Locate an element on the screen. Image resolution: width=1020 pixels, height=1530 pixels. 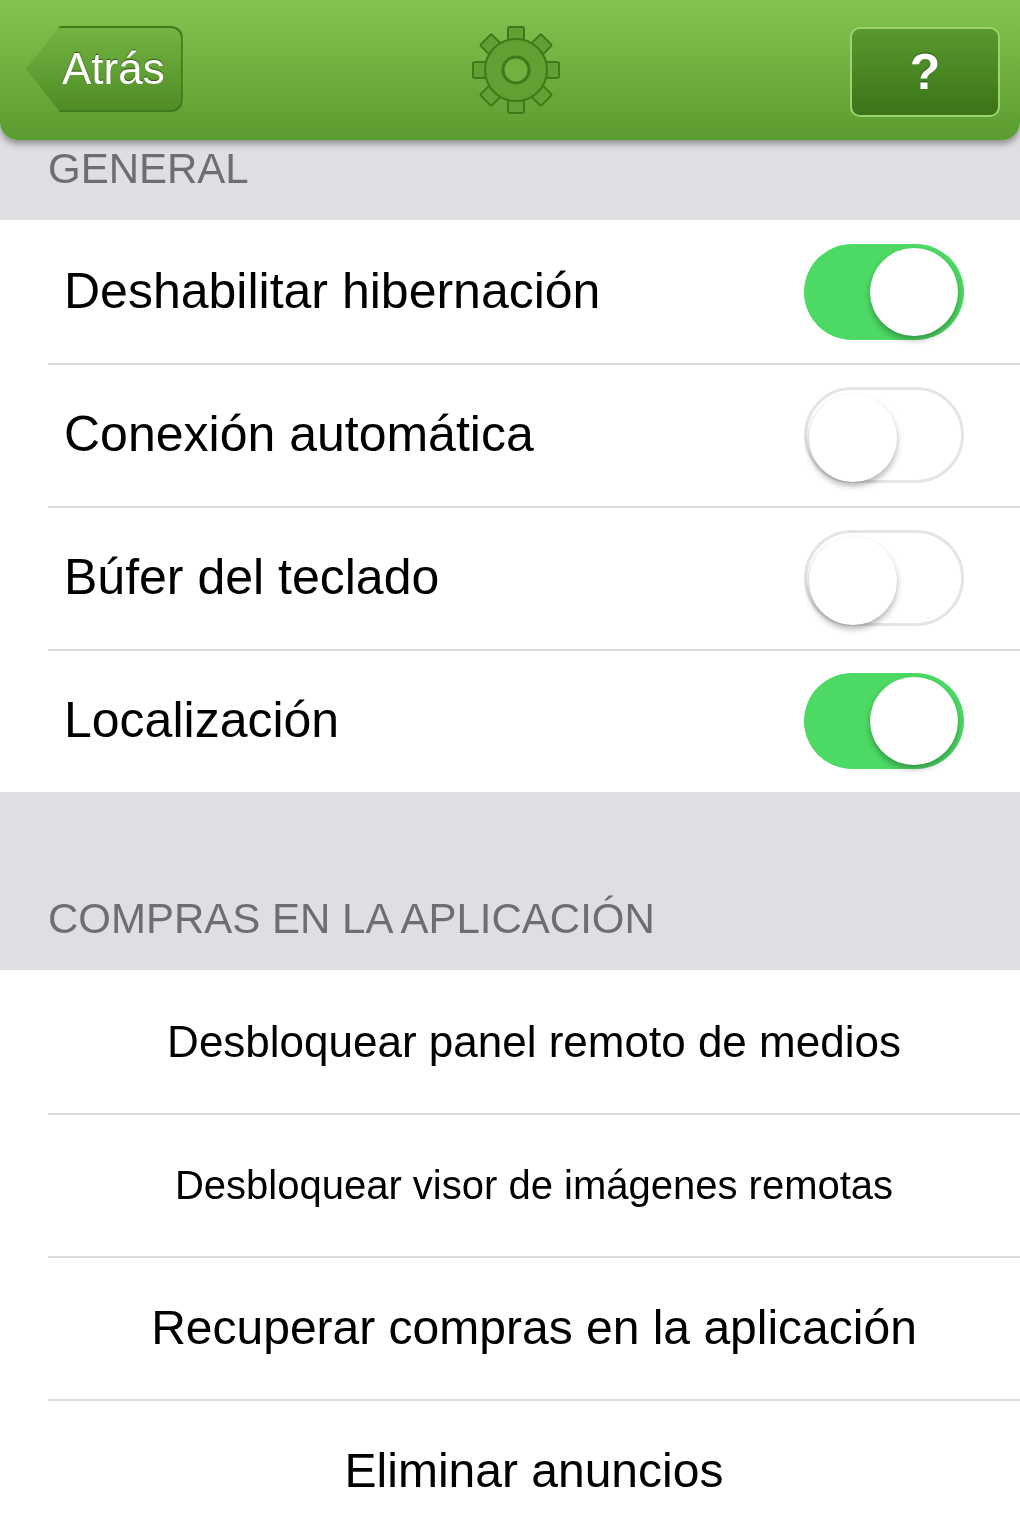
setting-label: Búfer del teclado is located at coordinates (252, 577).